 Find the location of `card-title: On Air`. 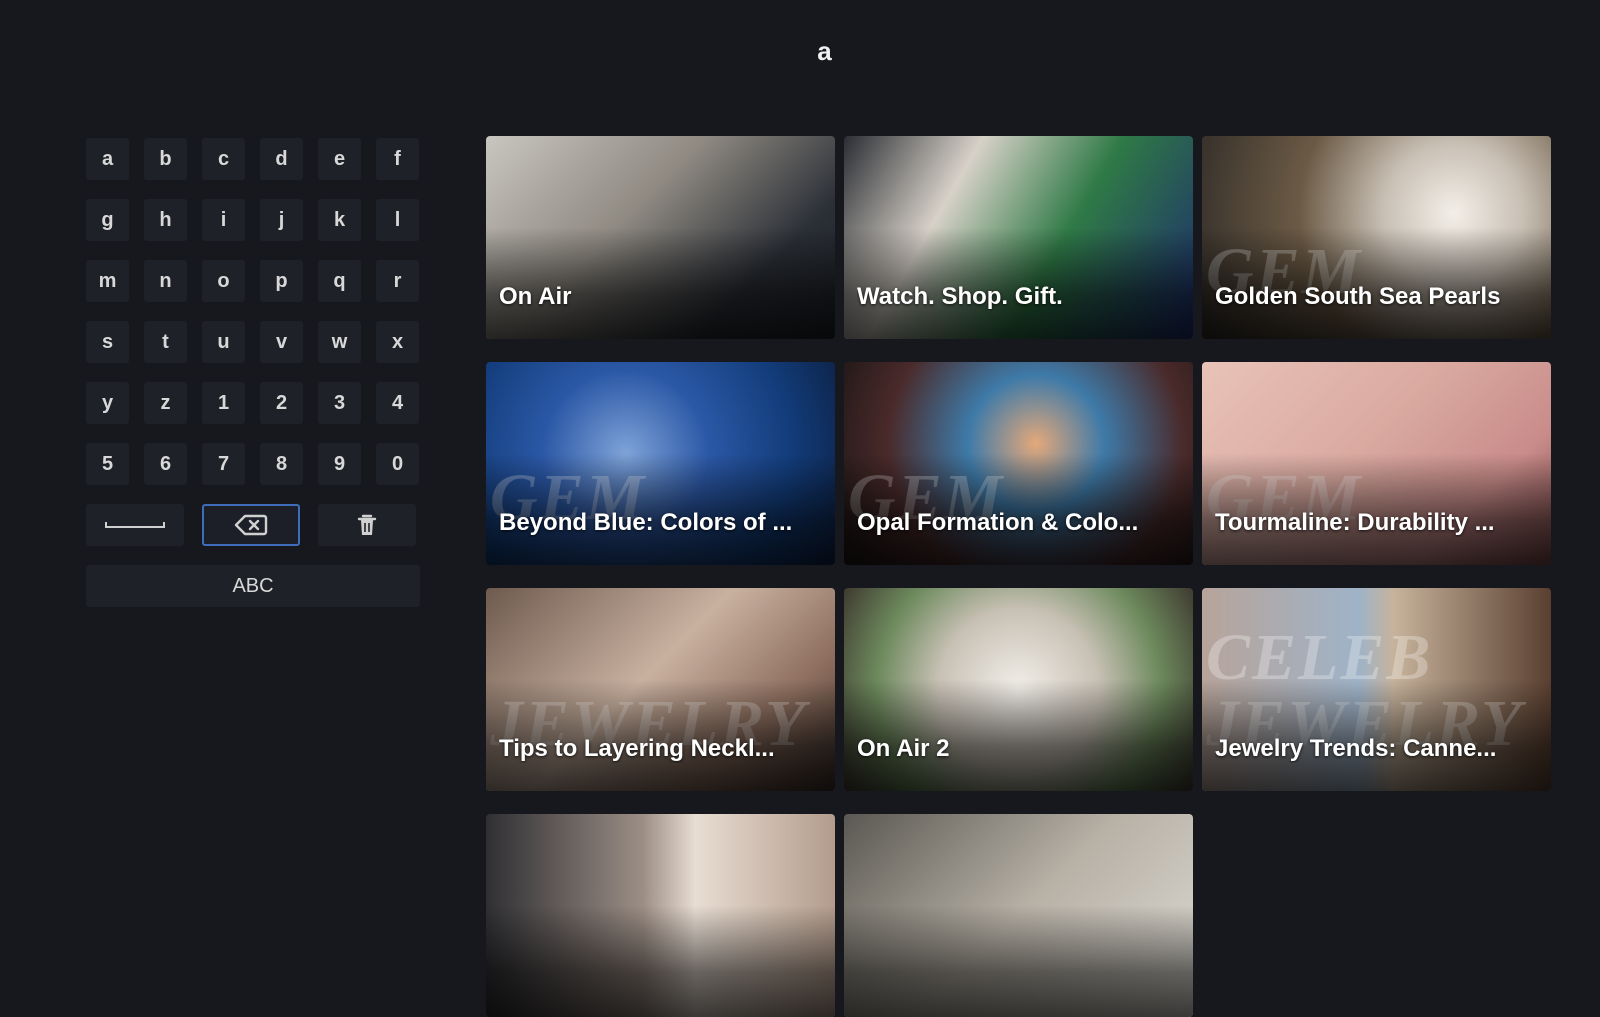

card-title: On Air is located at coordinates (535, 296).